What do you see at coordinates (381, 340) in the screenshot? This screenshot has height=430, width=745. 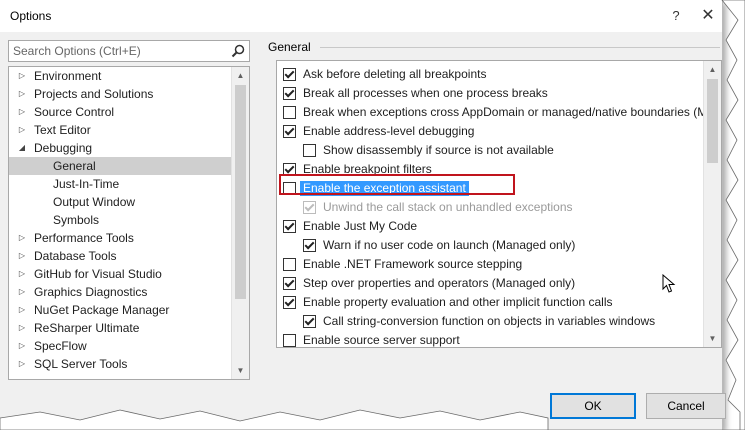 I see `option-label: Enable source server support` at bounding box center [381, 340].